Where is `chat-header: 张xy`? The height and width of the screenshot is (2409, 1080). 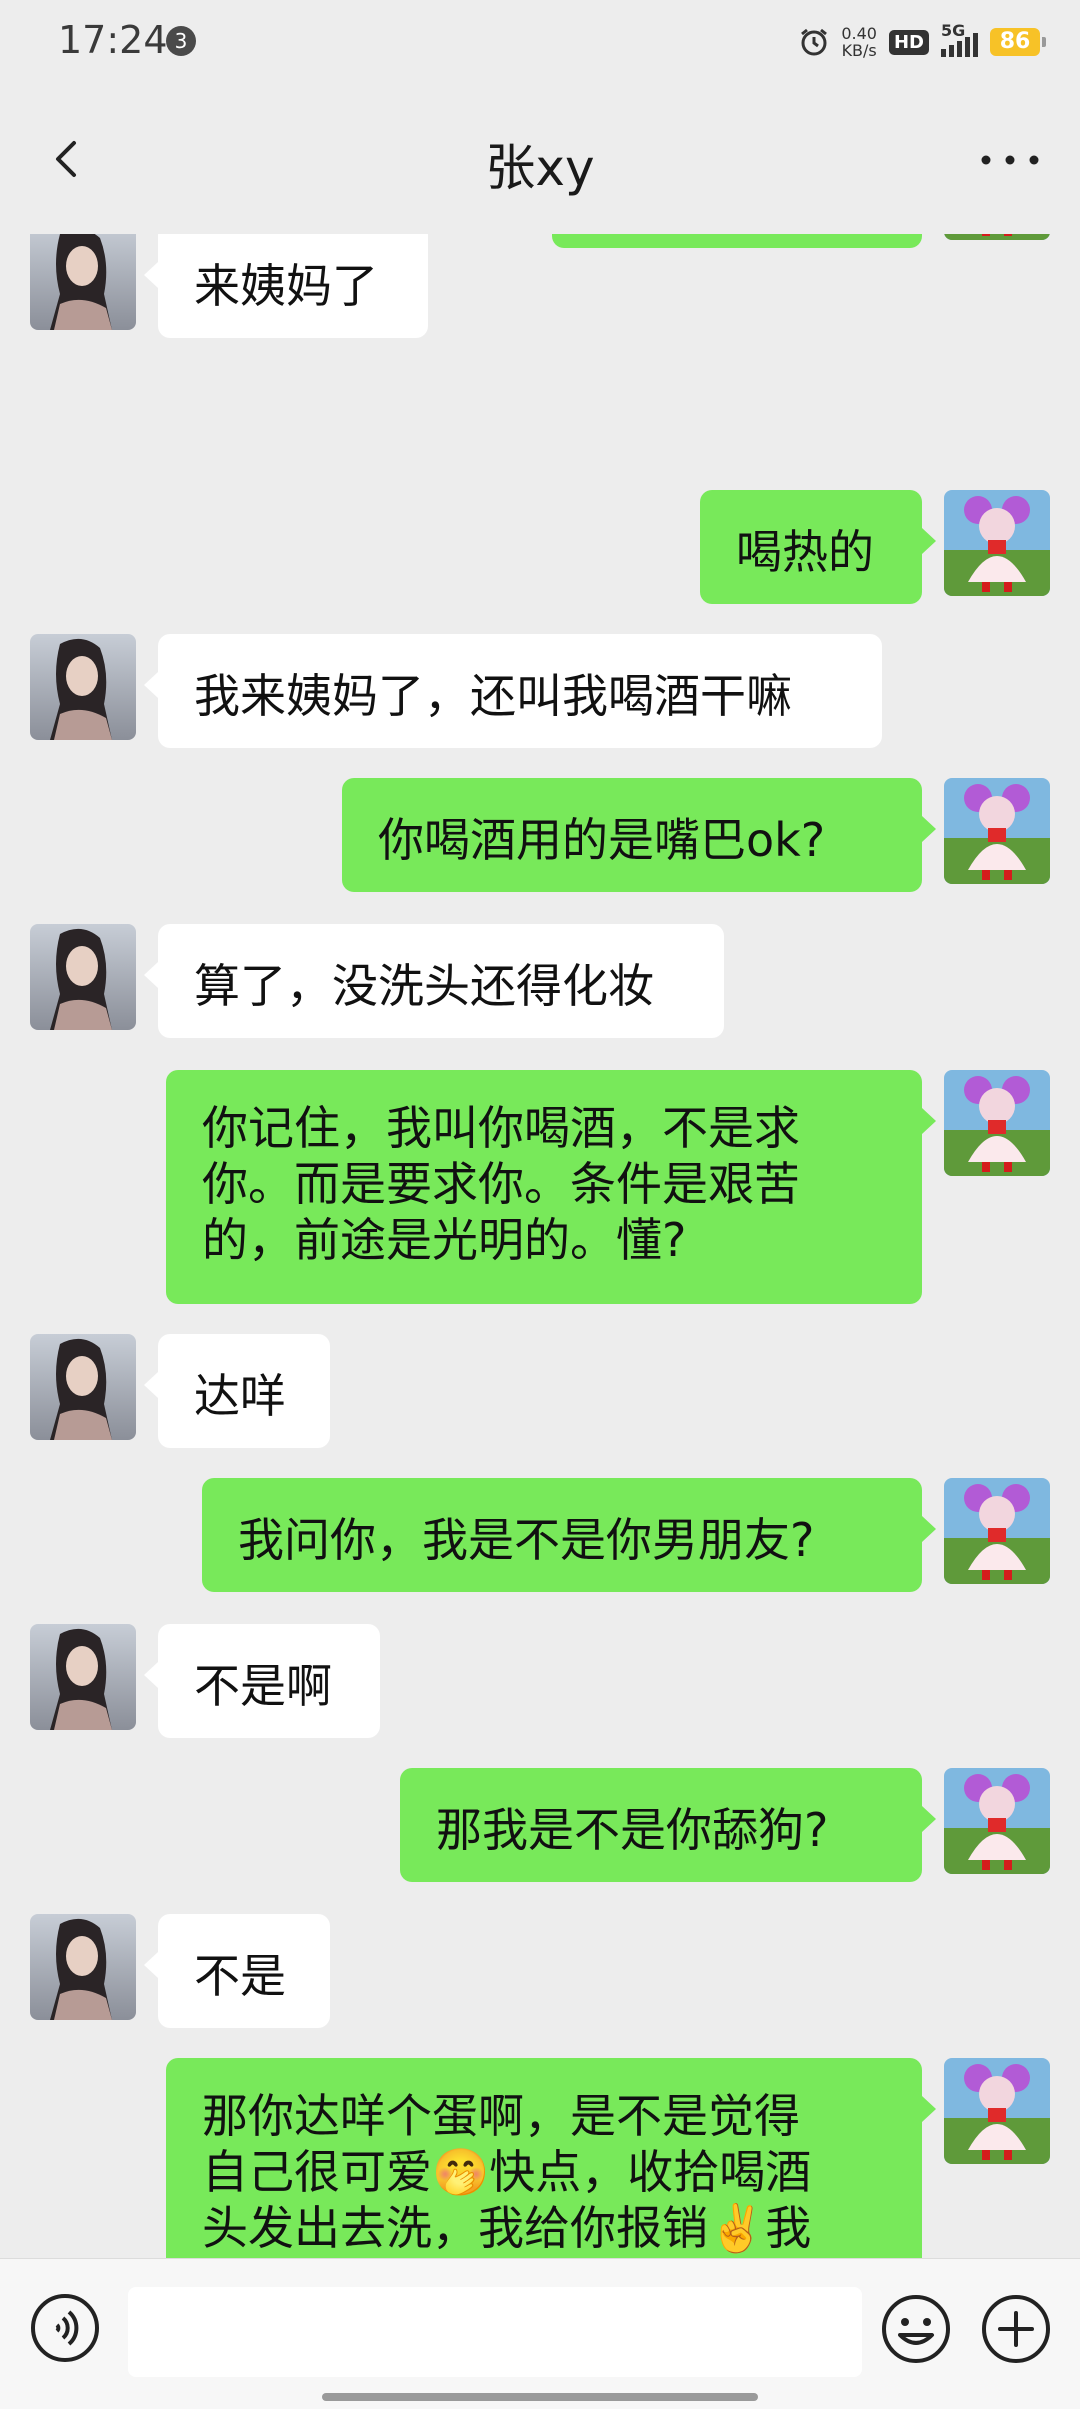
chat-header: 张xy is located at coordinates (540, 159).